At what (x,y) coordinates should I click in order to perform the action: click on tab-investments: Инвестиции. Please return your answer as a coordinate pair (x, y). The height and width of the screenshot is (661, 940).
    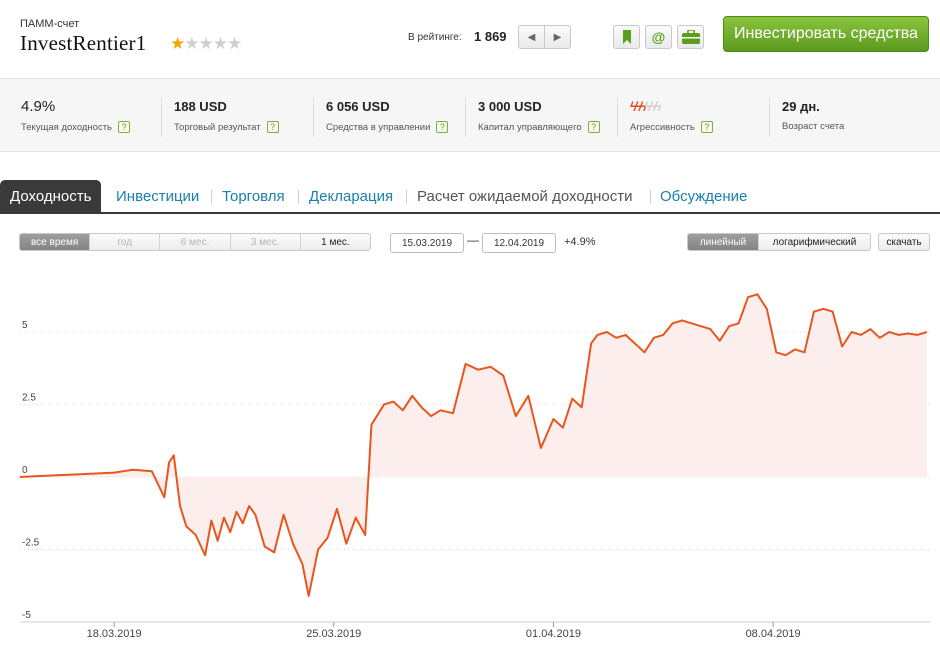
    Looking at the image, I should click on (157, 196).